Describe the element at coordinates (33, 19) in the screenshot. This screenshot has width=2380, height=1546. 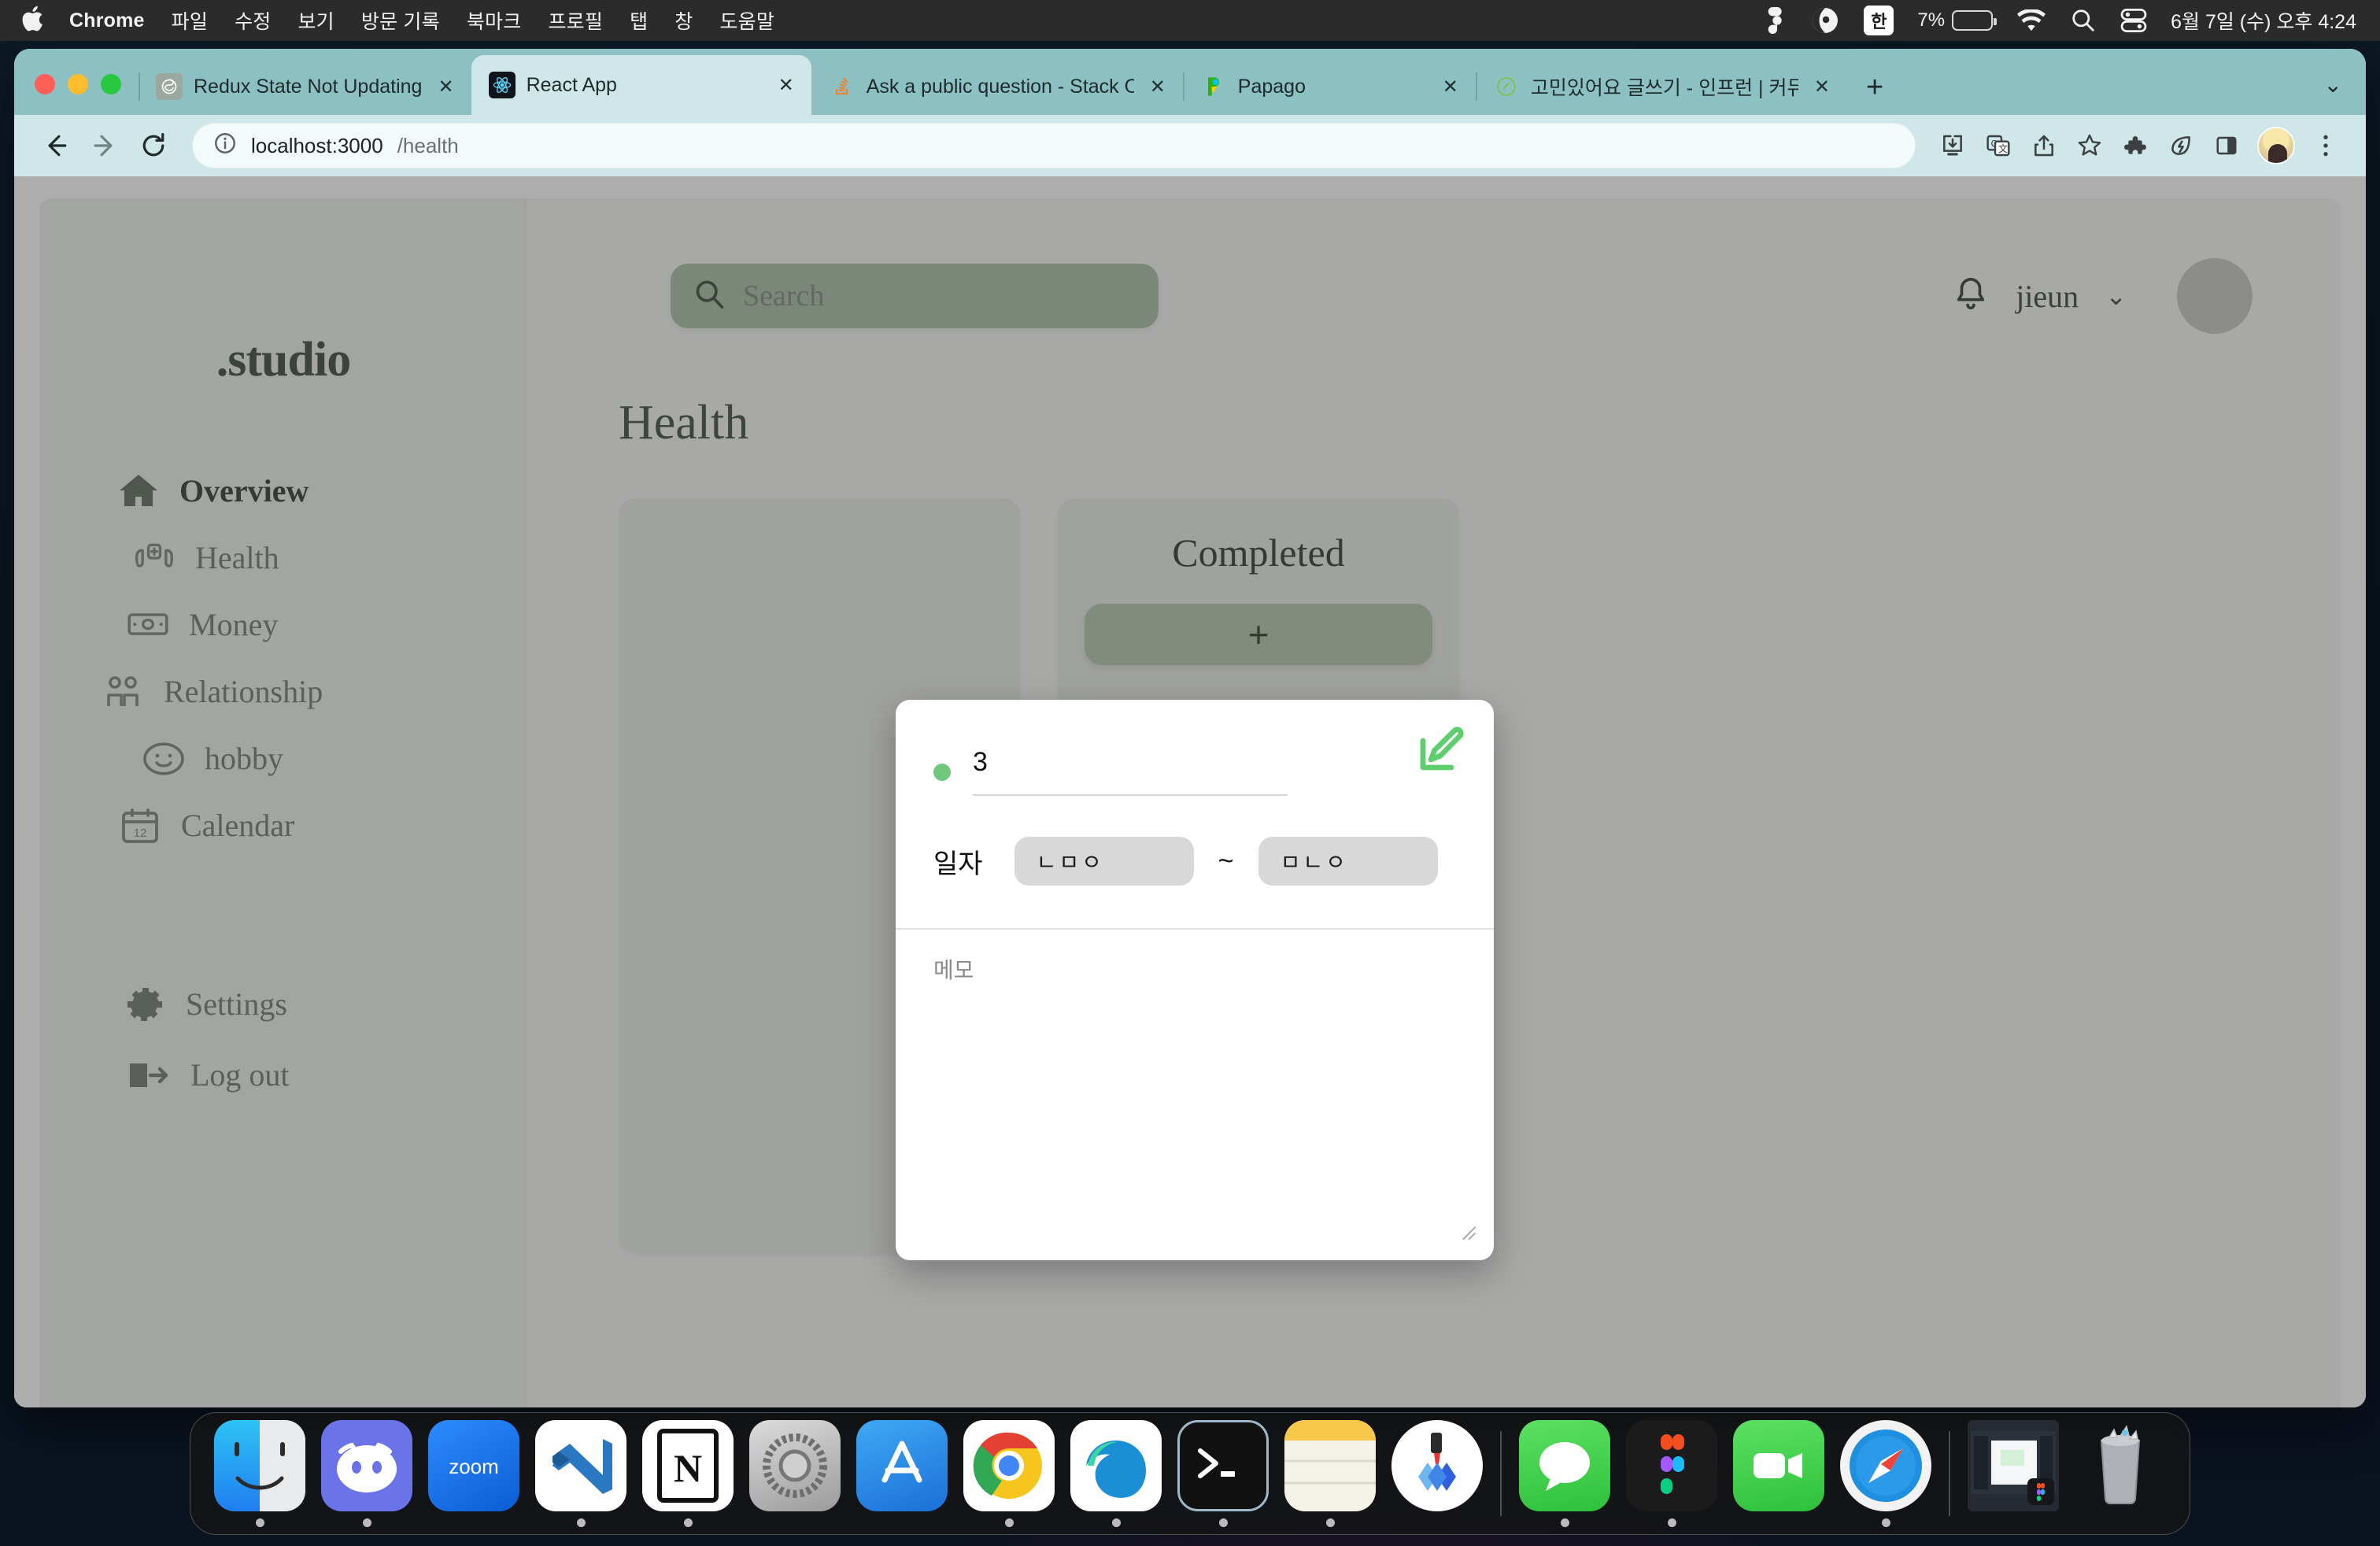
I see `apple-logo-icon` at that location.